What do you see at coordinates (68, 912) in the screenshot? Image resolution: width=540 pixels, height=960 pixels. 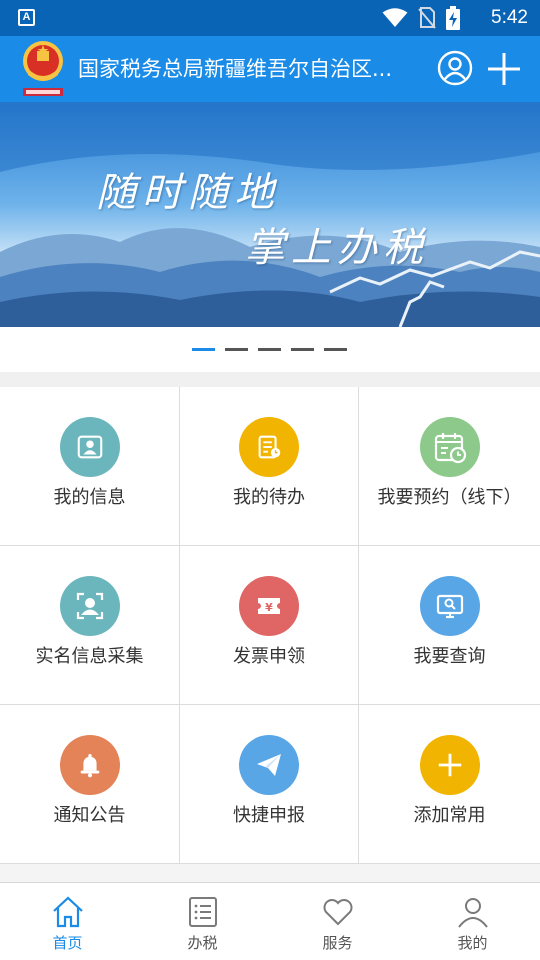 I see `home-icon` at bounding box center [68, 912].